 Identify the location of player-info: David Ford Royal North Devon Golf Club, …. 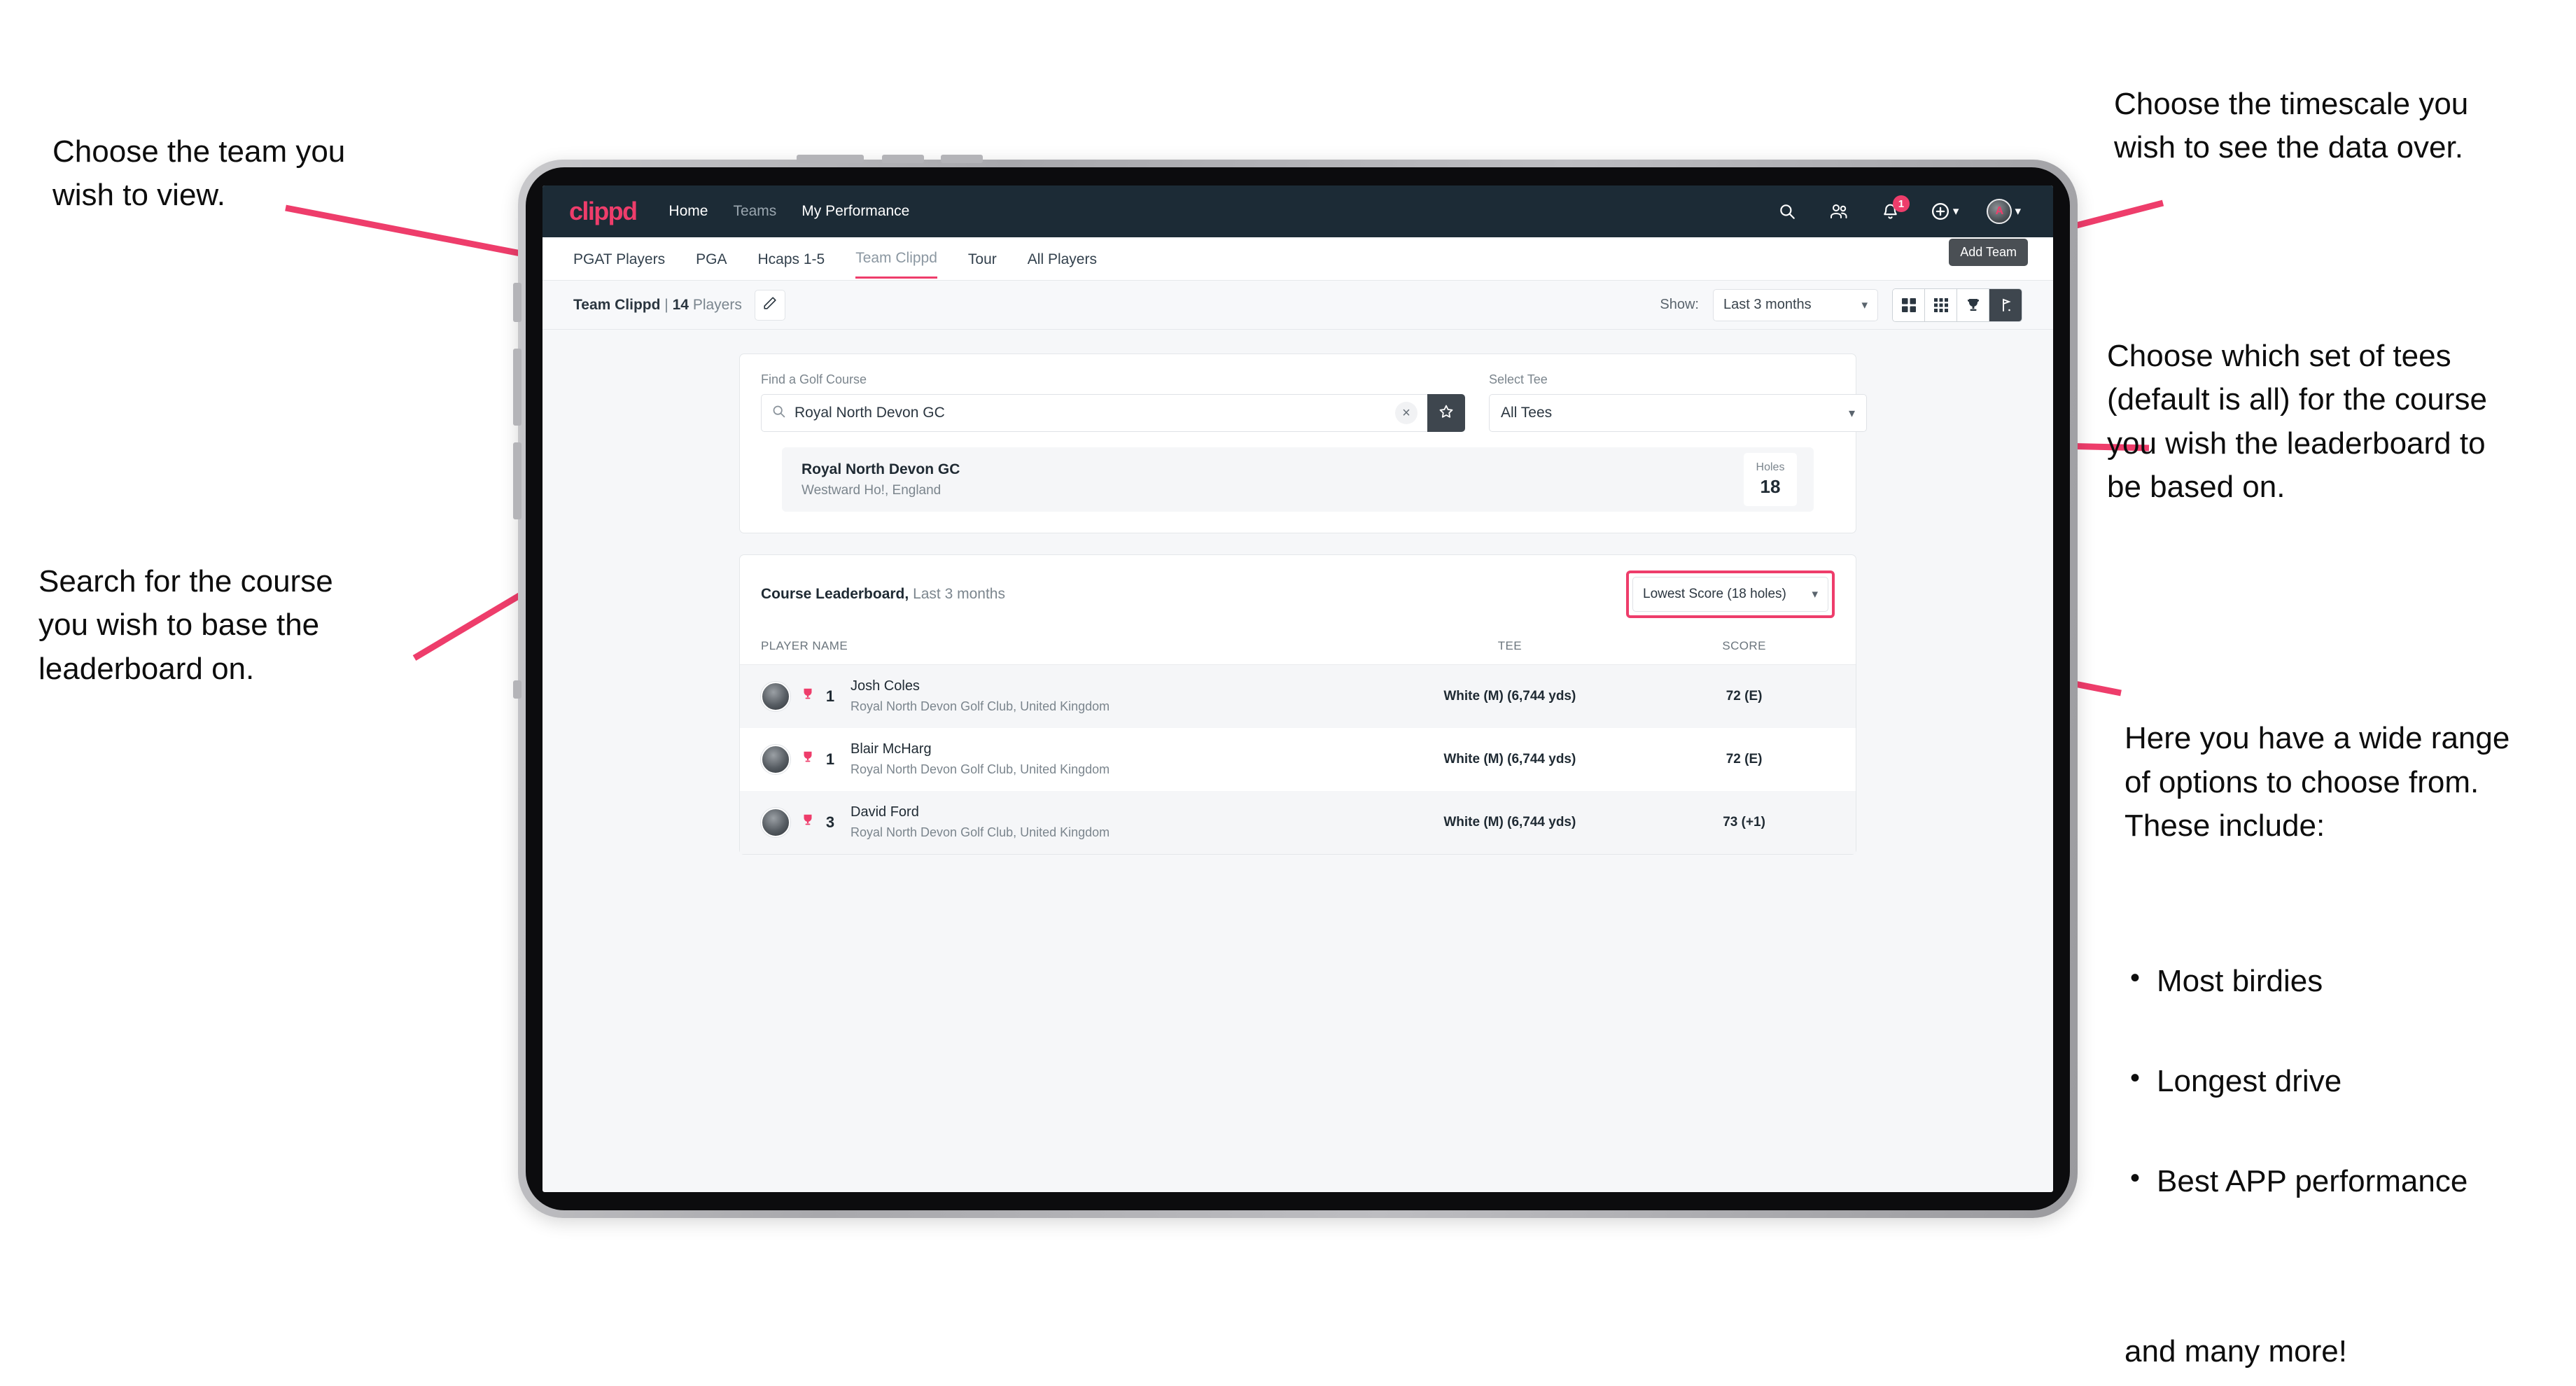
(980, 822).